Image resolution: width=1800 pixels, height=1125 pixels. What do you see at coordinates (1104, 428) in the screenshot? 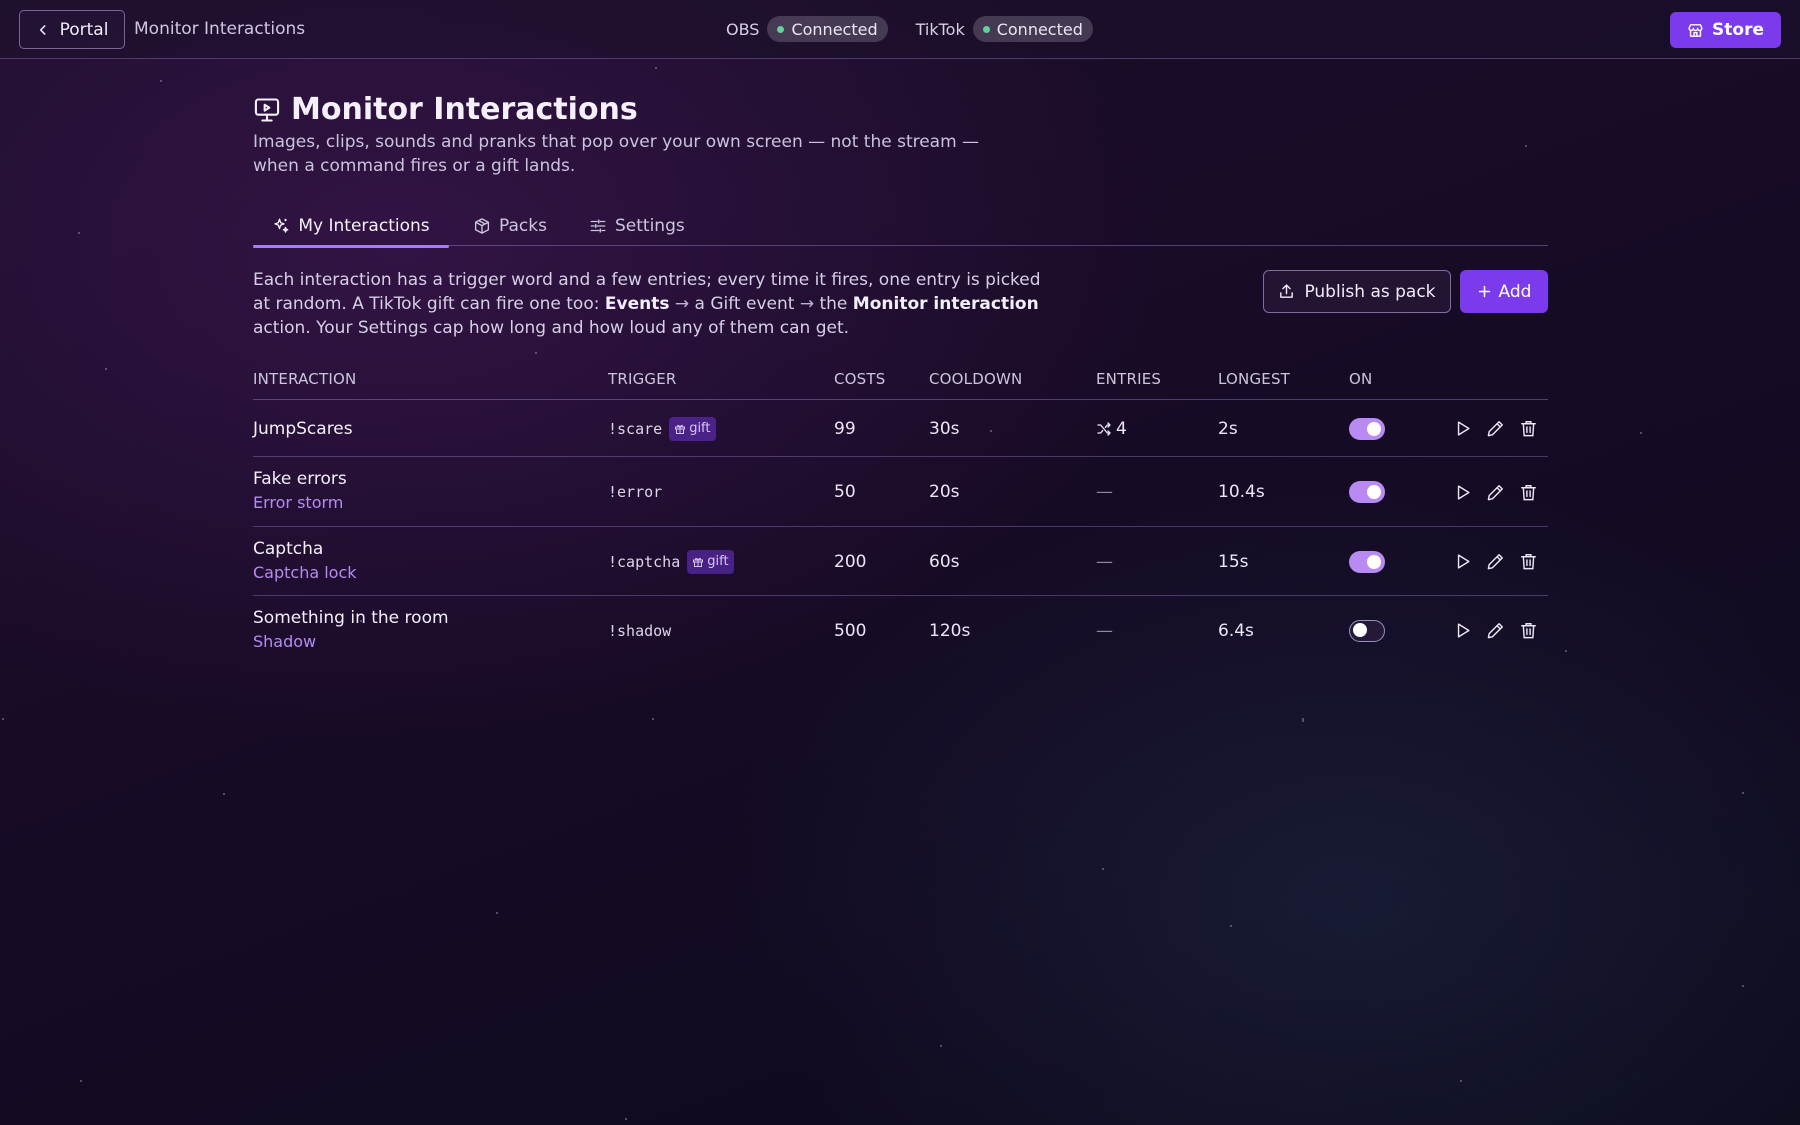
I see `shuffle-icon` at bounding box center [1104, 428].